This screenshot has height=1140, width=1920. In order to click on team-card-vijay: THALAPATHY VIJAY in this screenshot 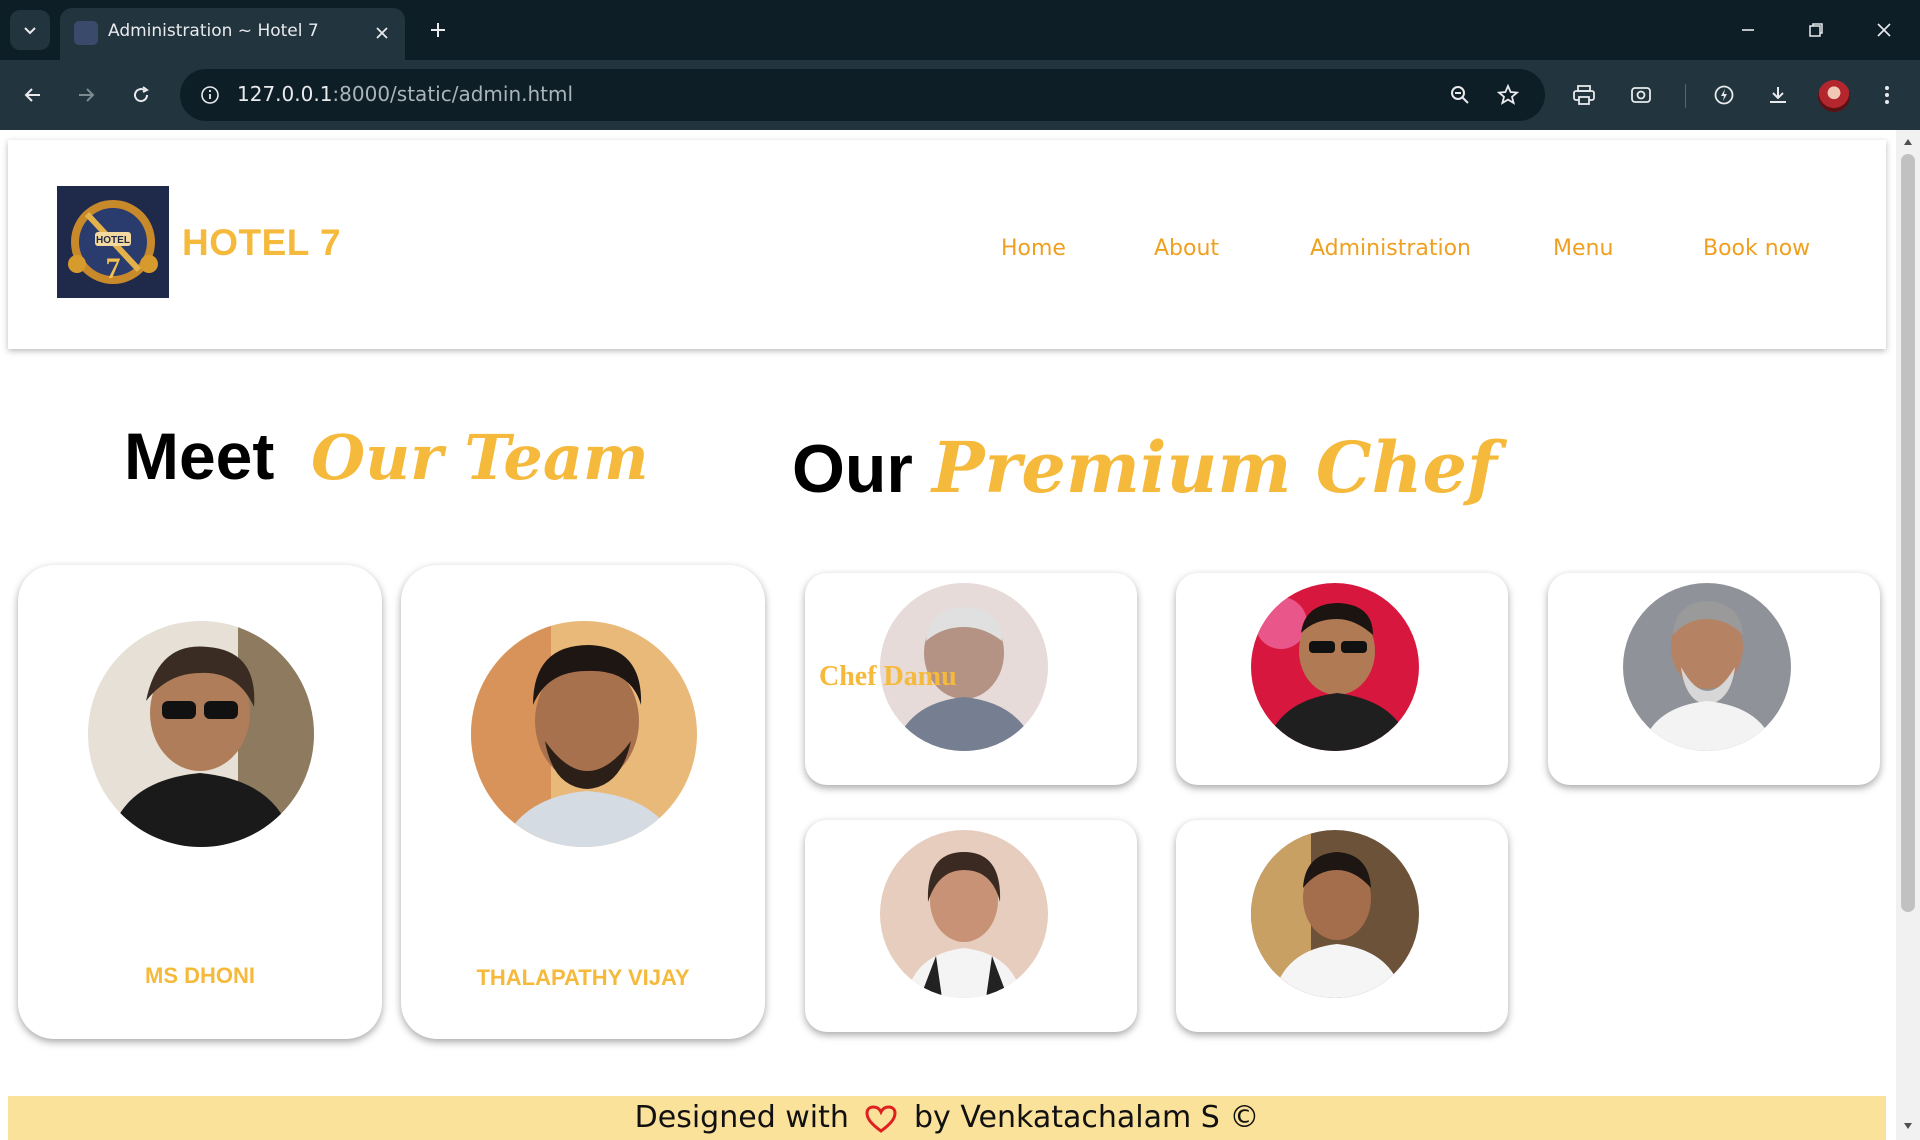, I will do `click(583, 802)`.